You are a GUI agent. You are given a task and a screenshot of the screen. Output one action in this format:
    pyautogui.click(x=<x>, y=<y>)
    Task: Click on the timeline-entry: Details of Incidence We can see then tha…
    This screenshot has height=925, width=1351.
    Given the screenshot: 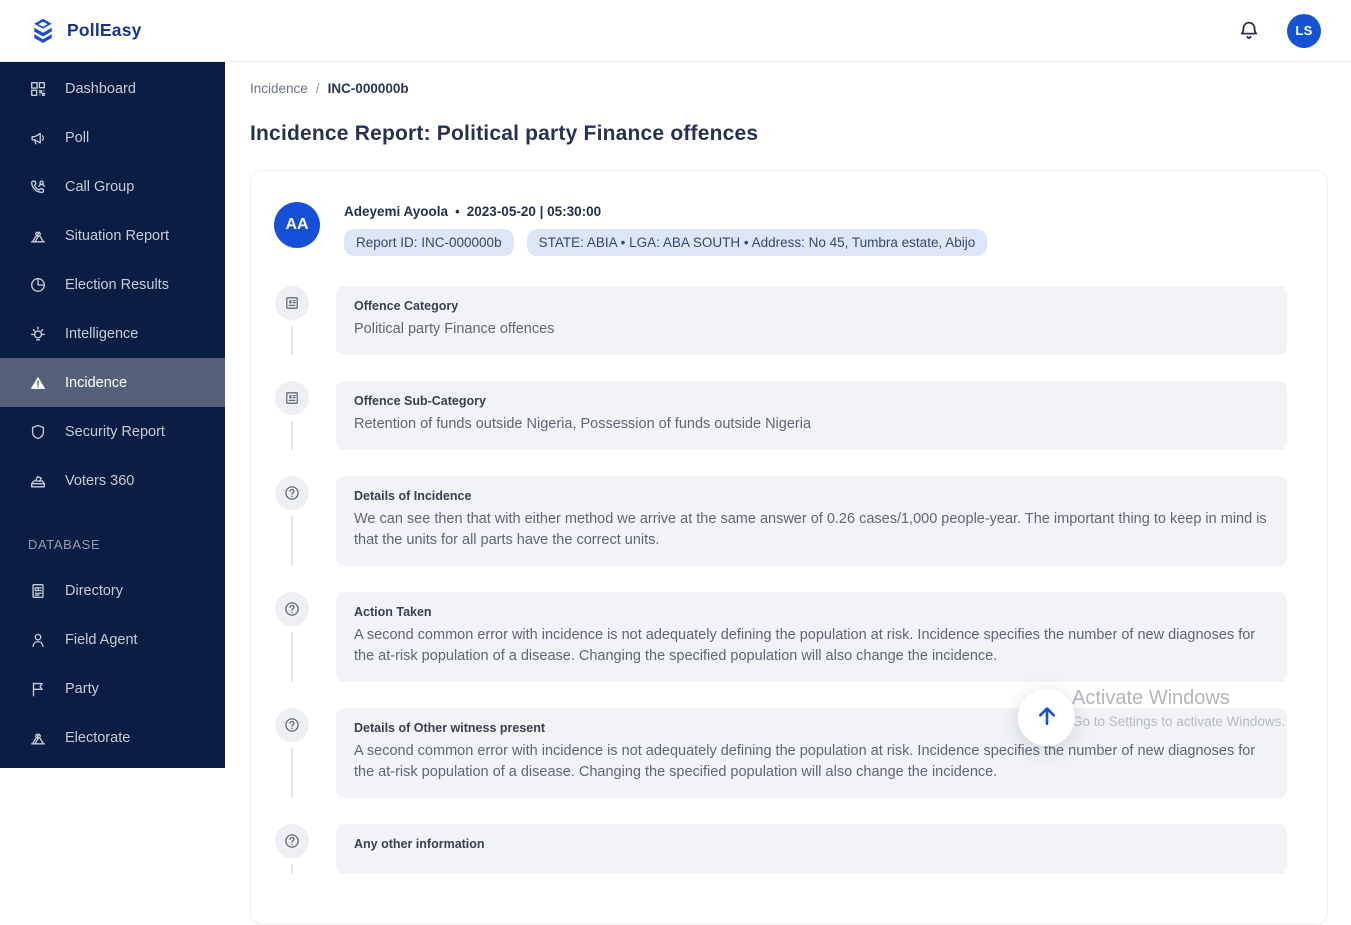 What is the action you would take?
    pyautogui.click(x=780, y=534)
    